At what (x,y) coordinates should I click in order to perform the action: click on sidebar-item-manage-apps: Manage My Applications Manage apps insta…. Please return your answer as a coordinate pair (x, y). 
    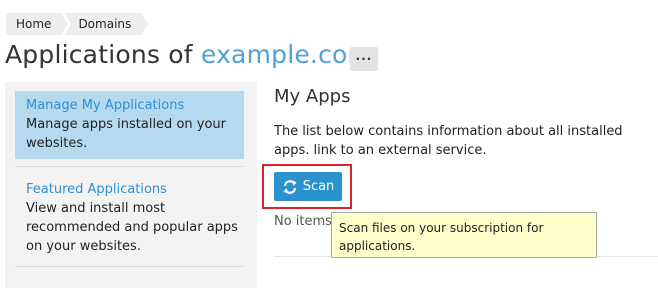
    Looking at the image, I should click on (129, 125).